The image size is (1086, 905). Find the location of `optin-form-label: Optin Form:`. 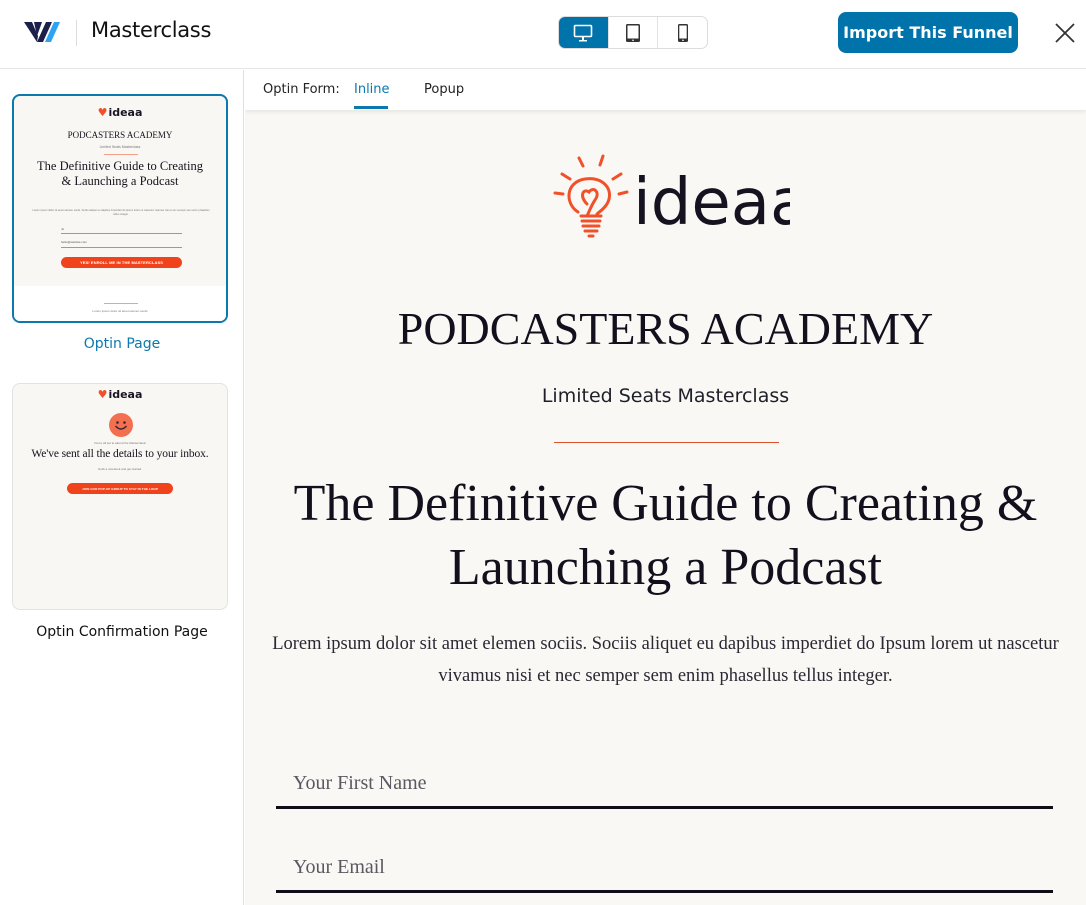

optin-form-label: Optin Form: is located at coordinates (301, 89).